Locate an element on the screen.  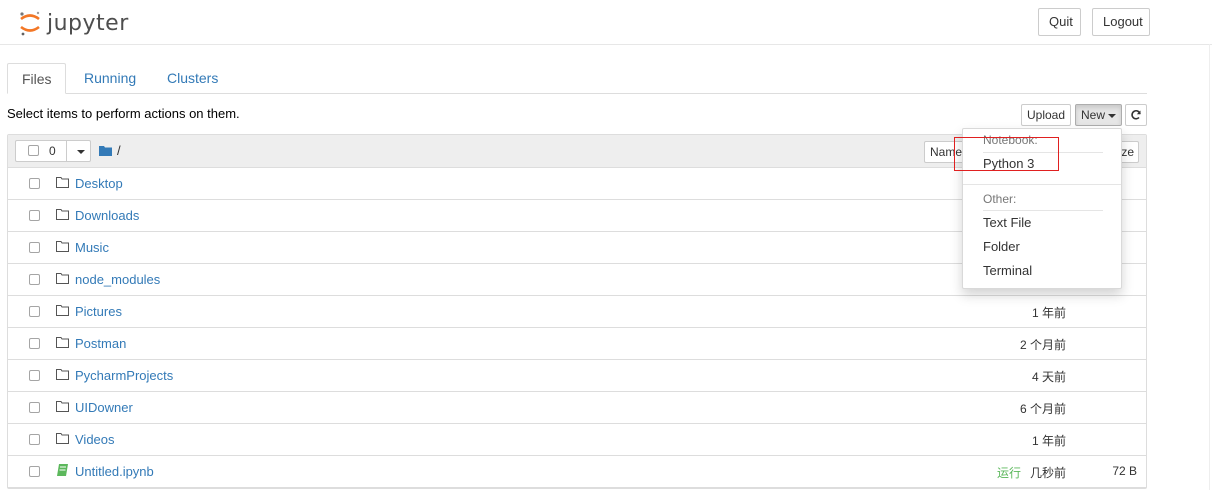
other-section-header: Other: is located at coordinates (1000, 199).